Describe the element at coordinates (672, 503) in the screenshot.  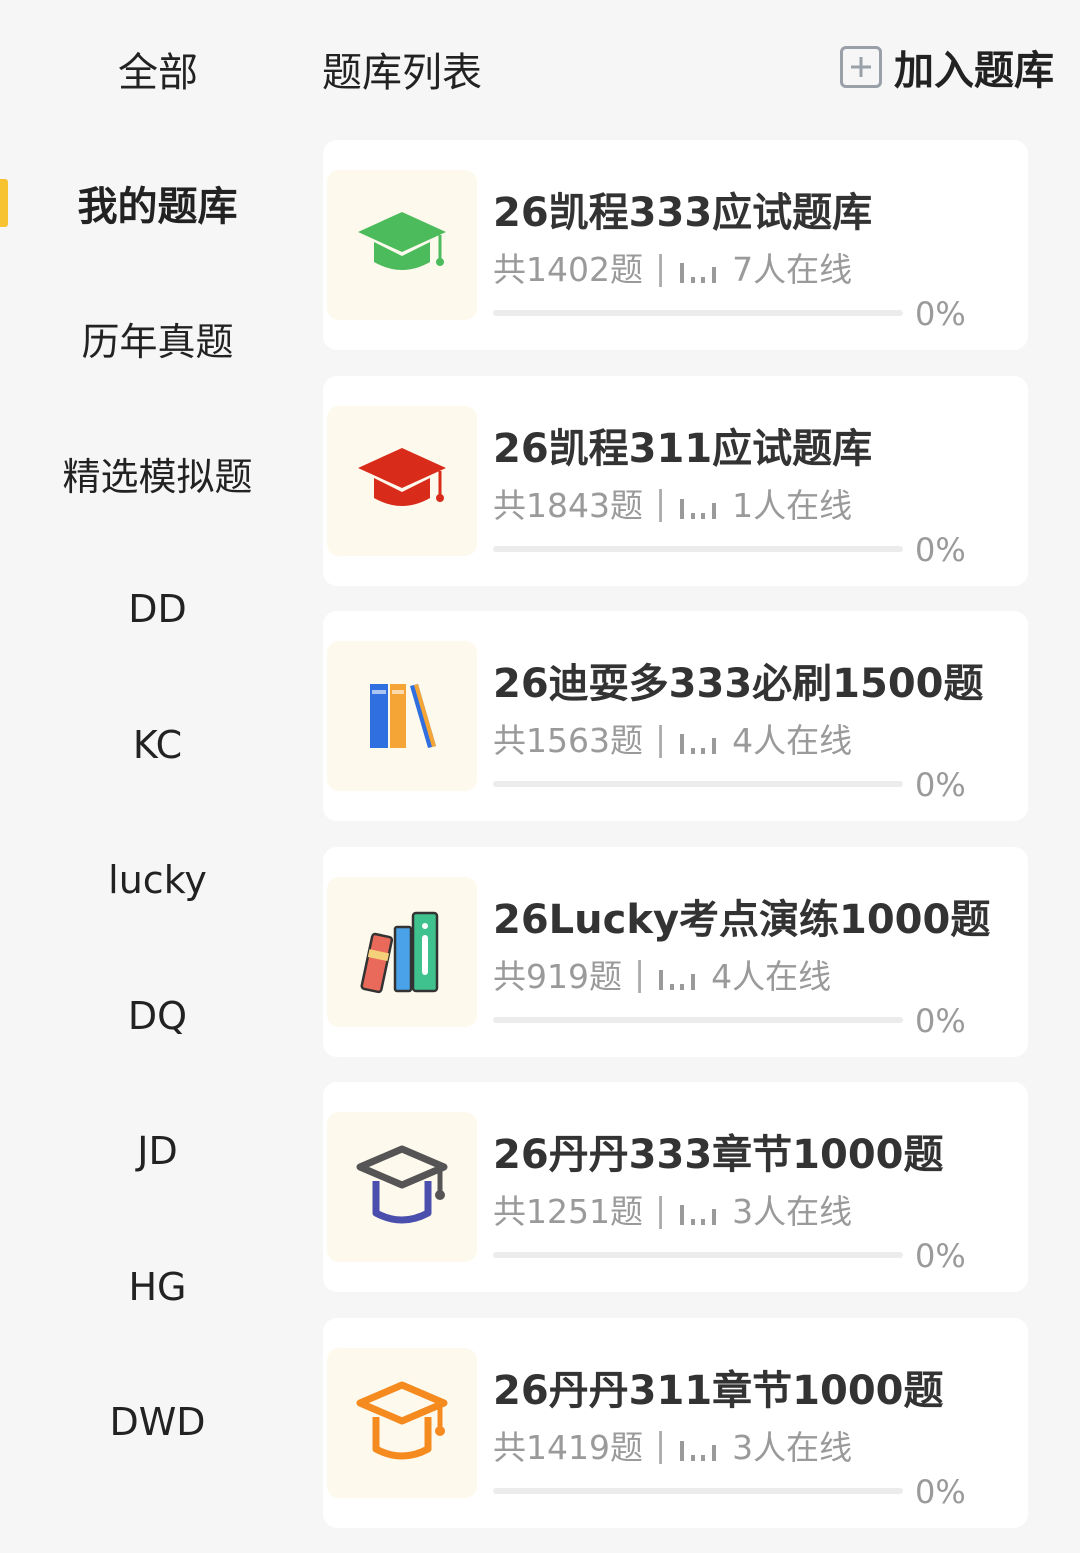
I see `bank-meta: 共1843题 | 1人在线` at that location.